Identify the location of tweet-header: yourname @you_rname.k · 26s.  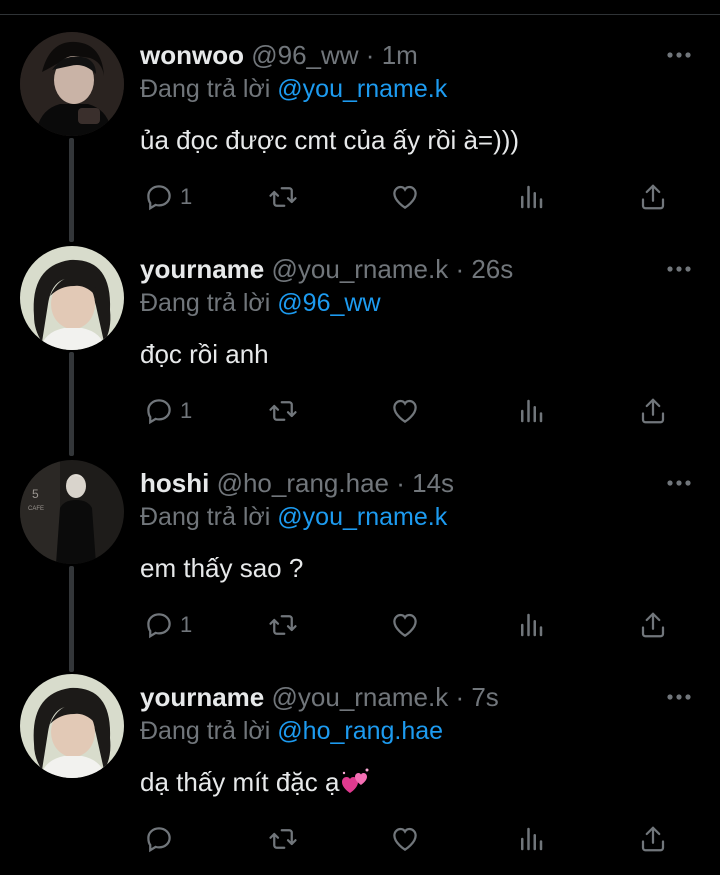
(326, 269).